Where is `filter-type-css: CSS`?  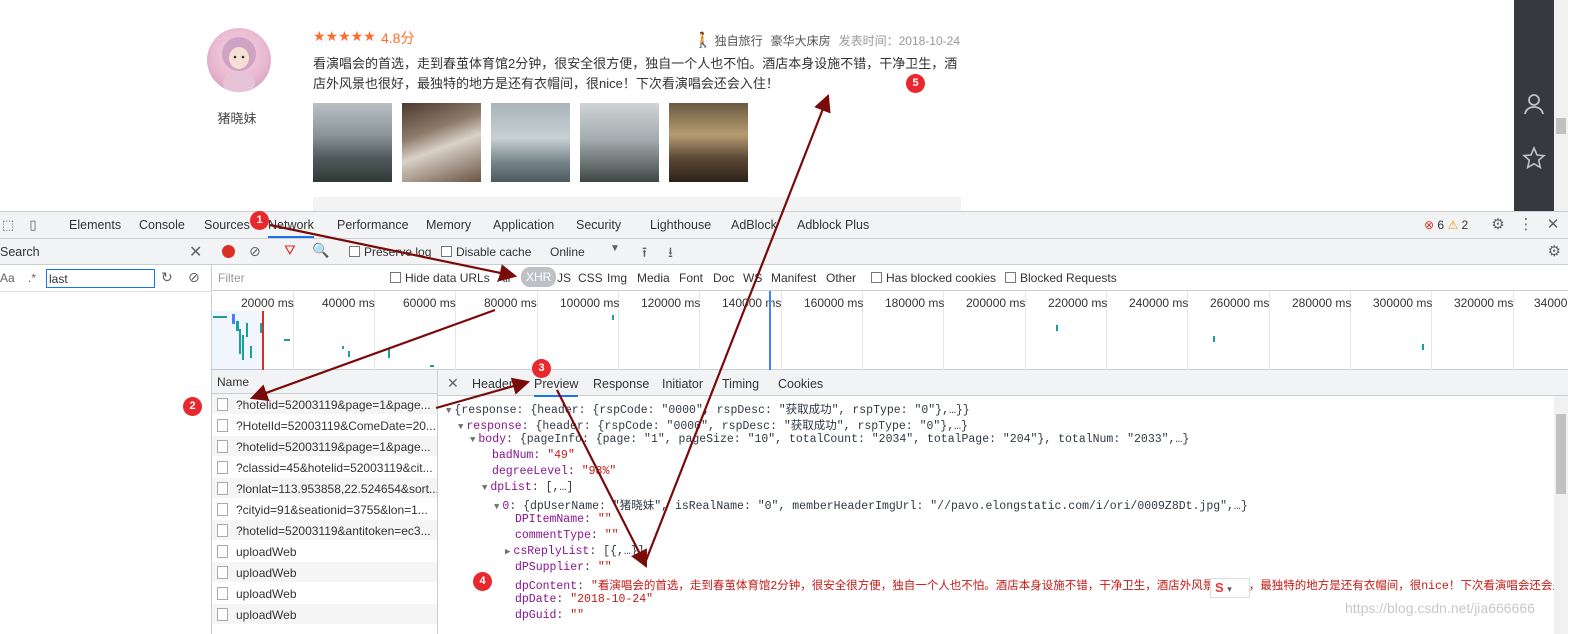
filter-type-css: CSS is located at coordinates (590, 278).